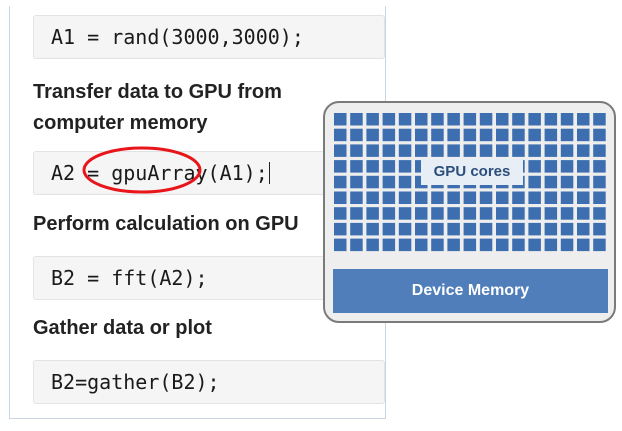 This screenshot has width=622, height=431. What do you see at coordinates (177, 37) in the screenshot?
I see `code-line: A1 = rand(3000,3000);` at bounding box center [177, 37].